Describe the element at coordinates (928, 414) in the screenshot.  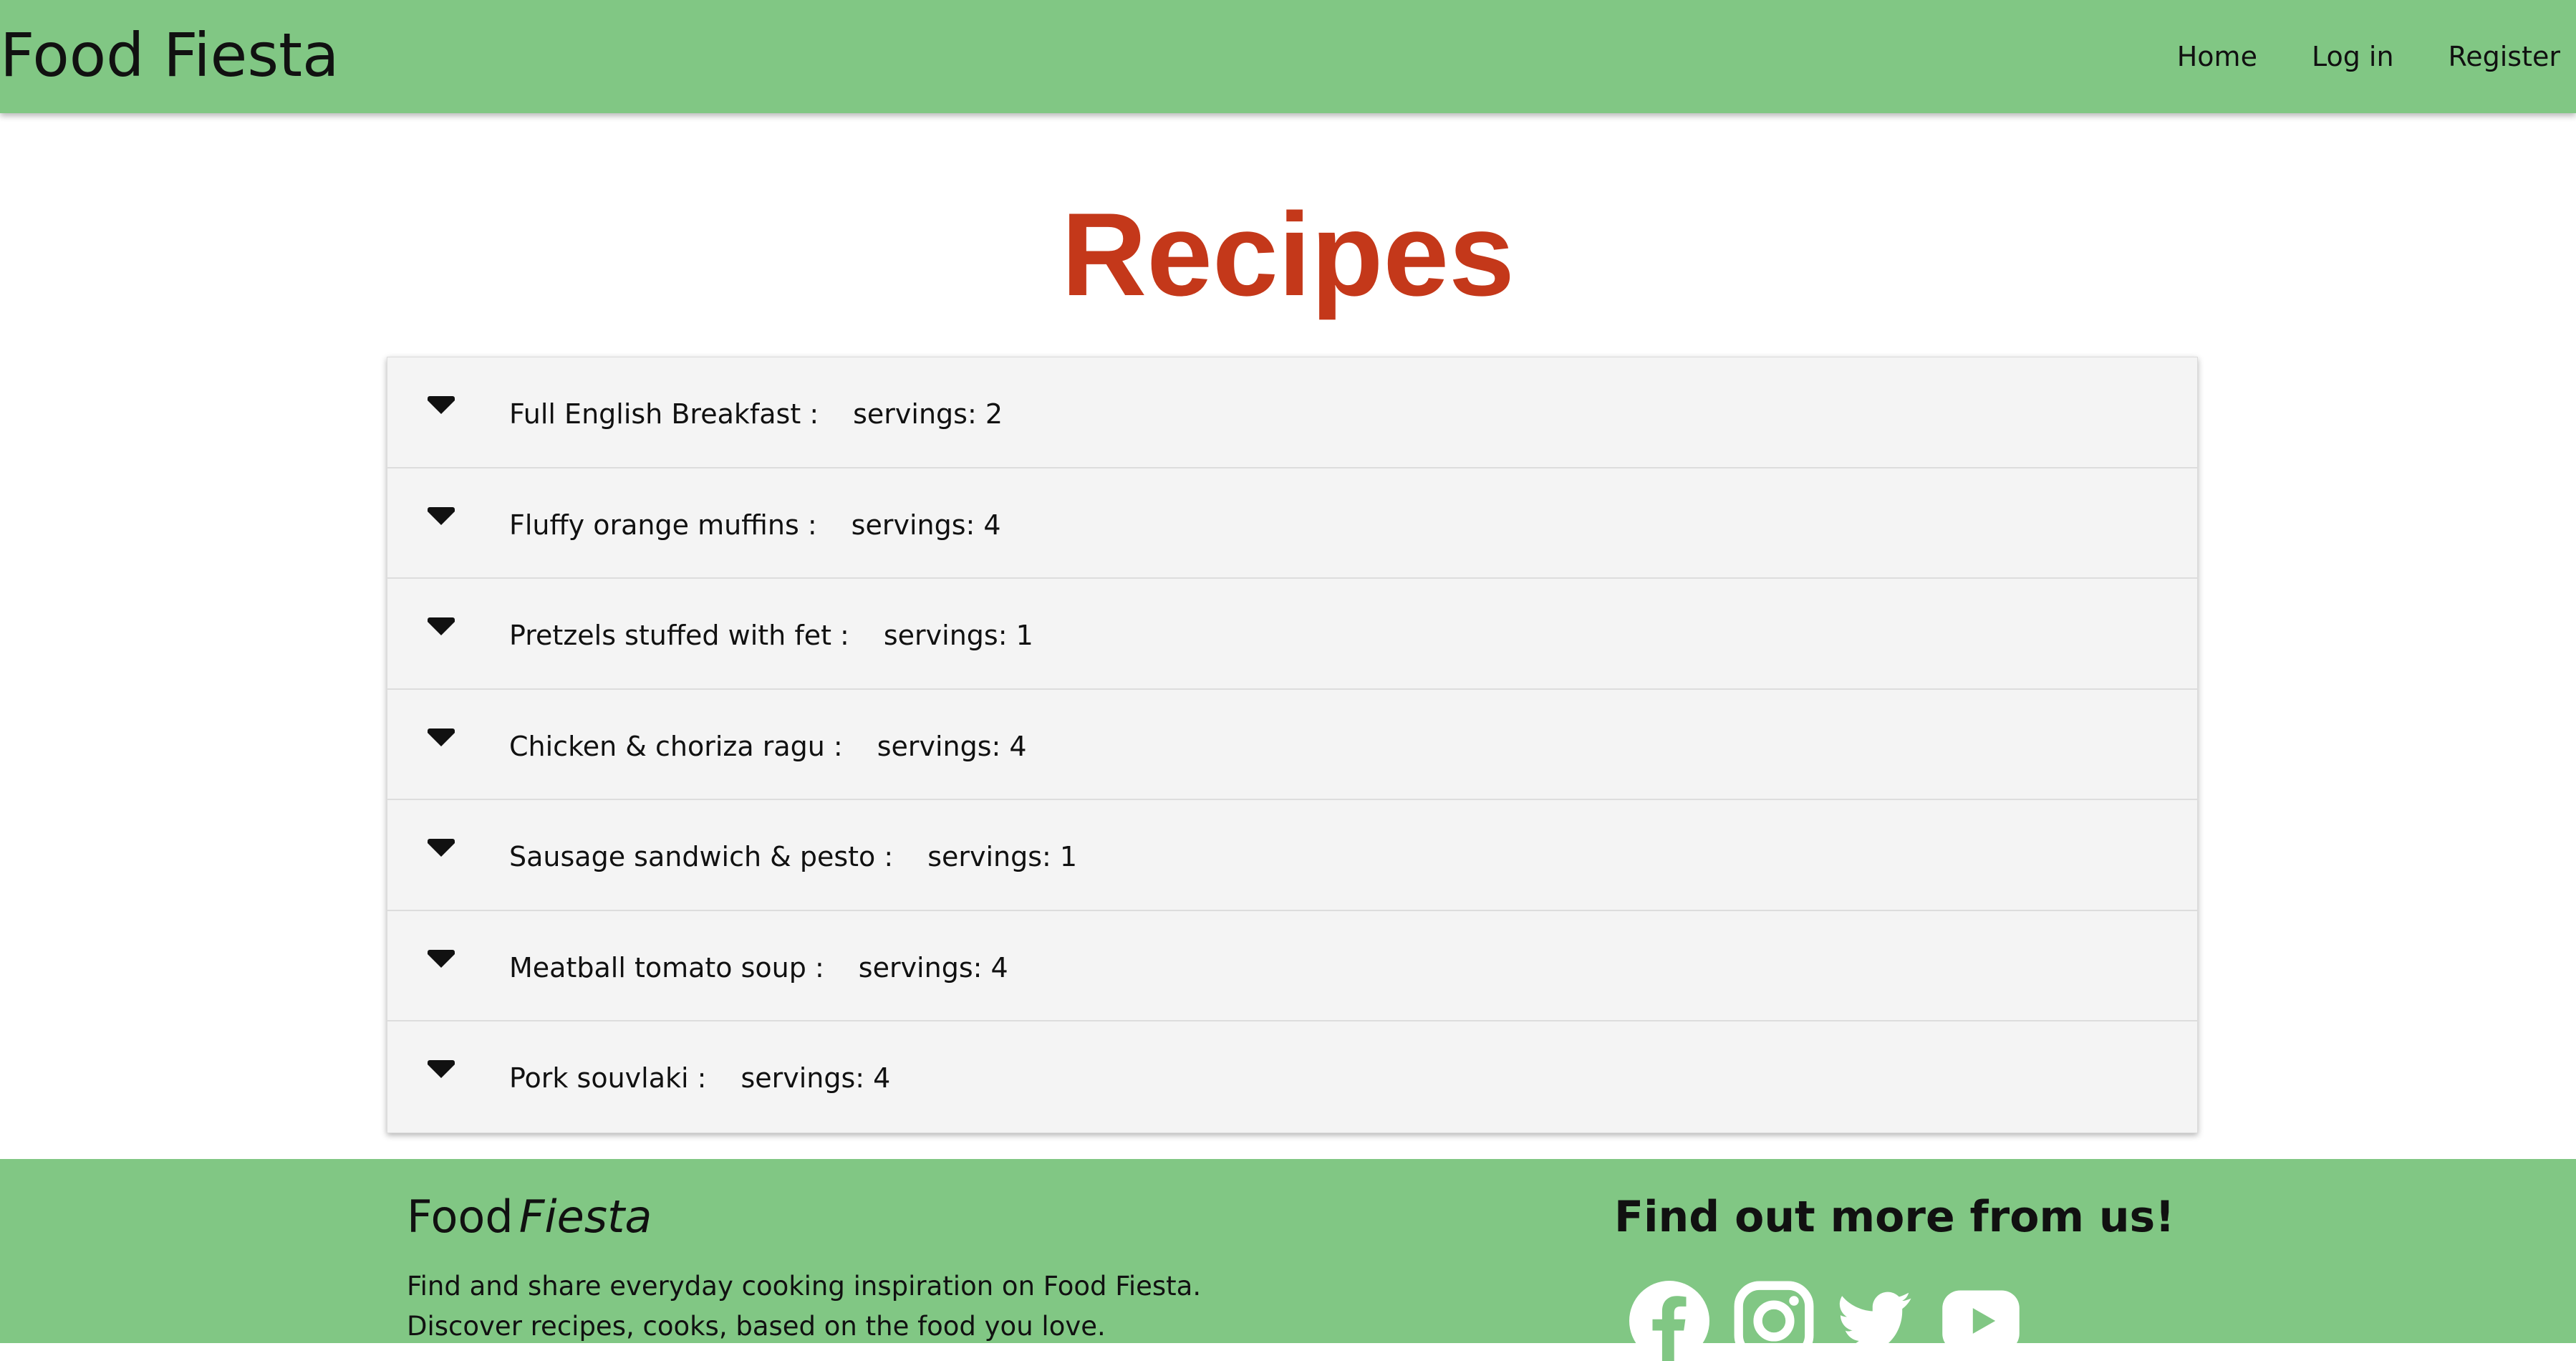
I see `recipe-servings: servings: 2` at that location.